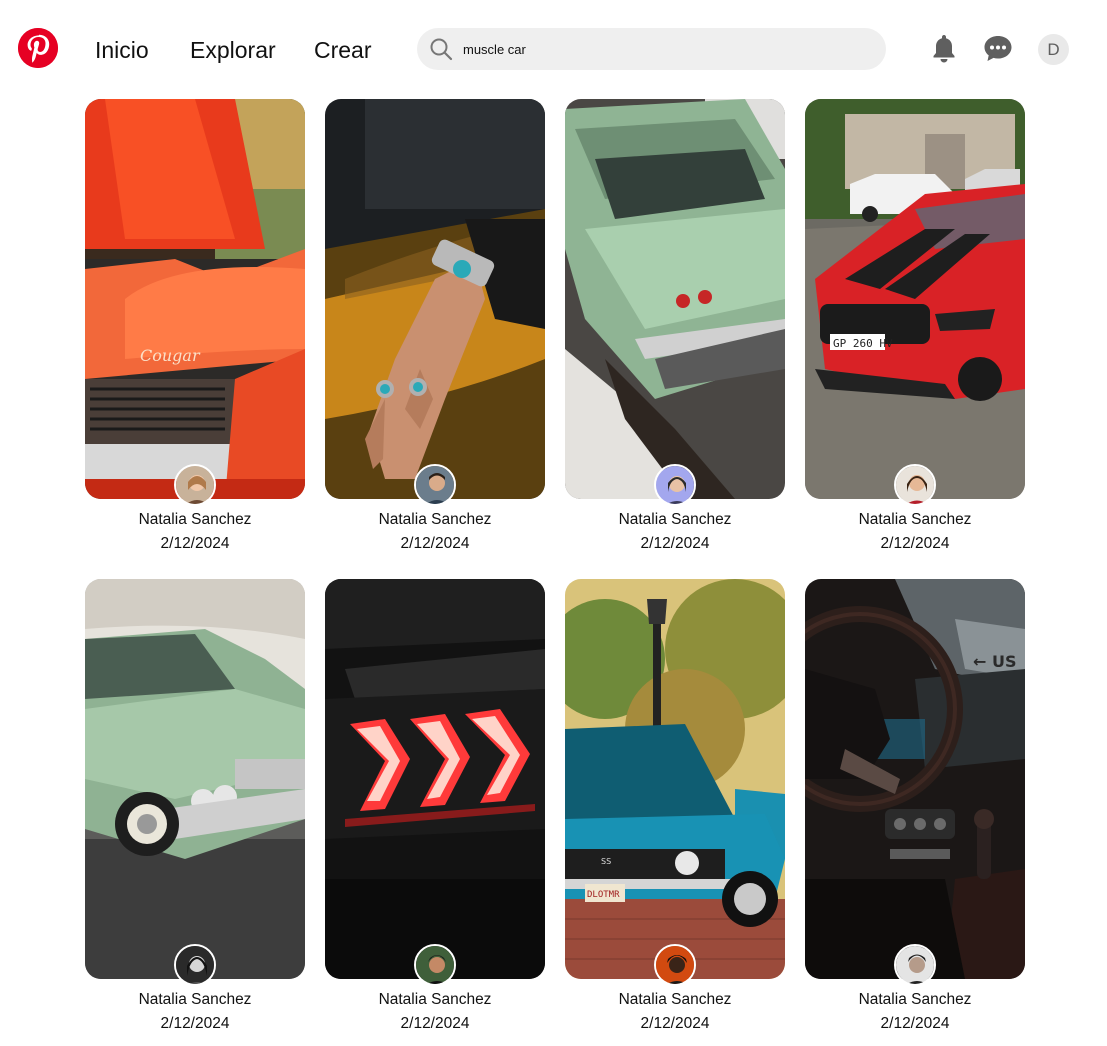  I want to click on nav-explorar: Explorar, so click(233, 50).